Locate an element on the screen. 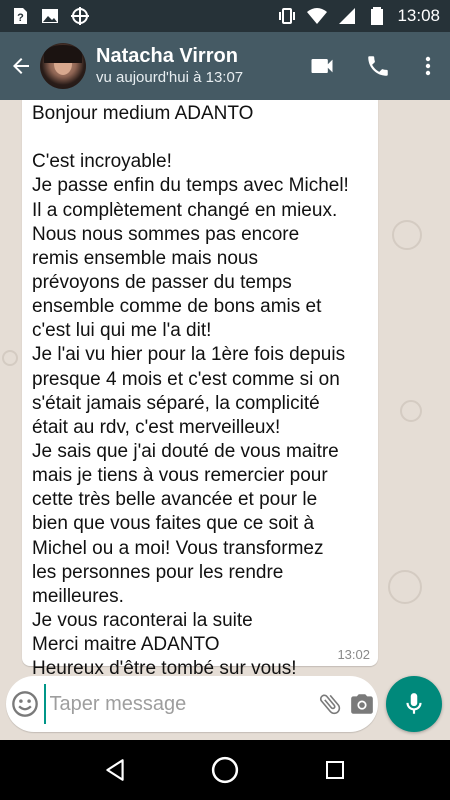  battery-icon is located at coordinates (377, 16).